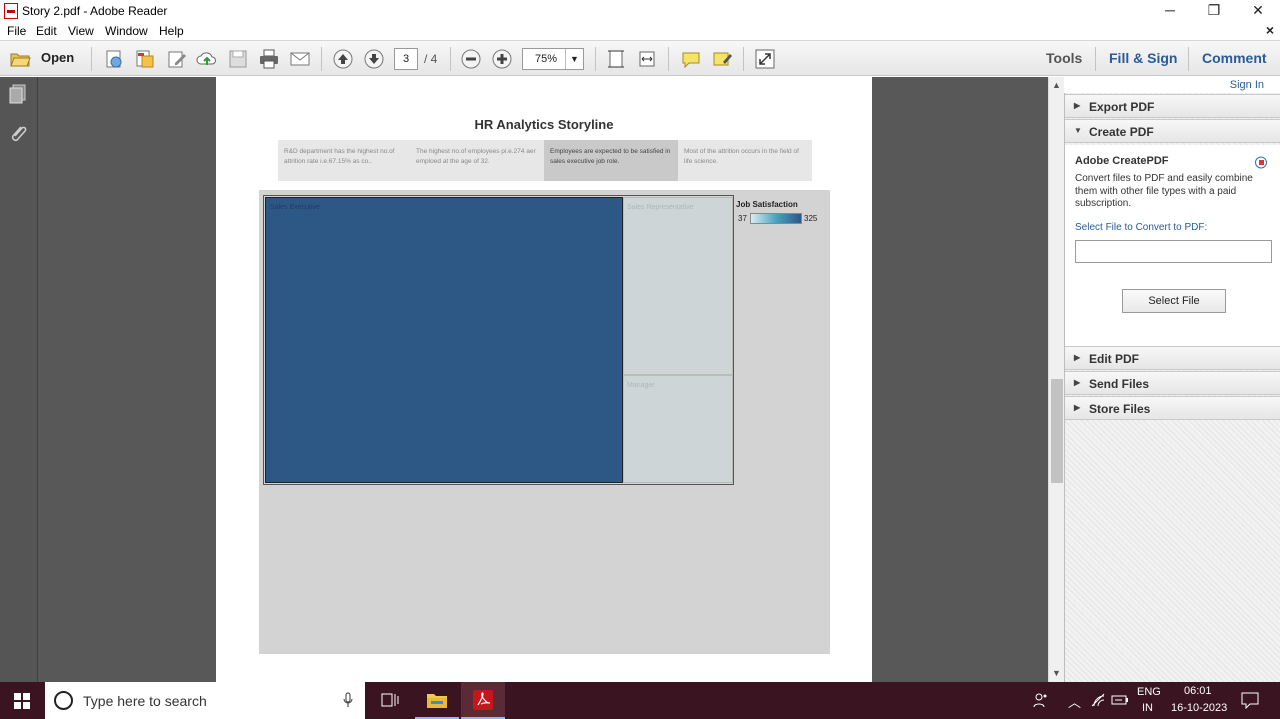 The width and height of the screenshot is (1280, 719). Describe the element at coordinates (1172, 383) in the screenshot. I see `send-files-section: ▶ Send Files` at that location.